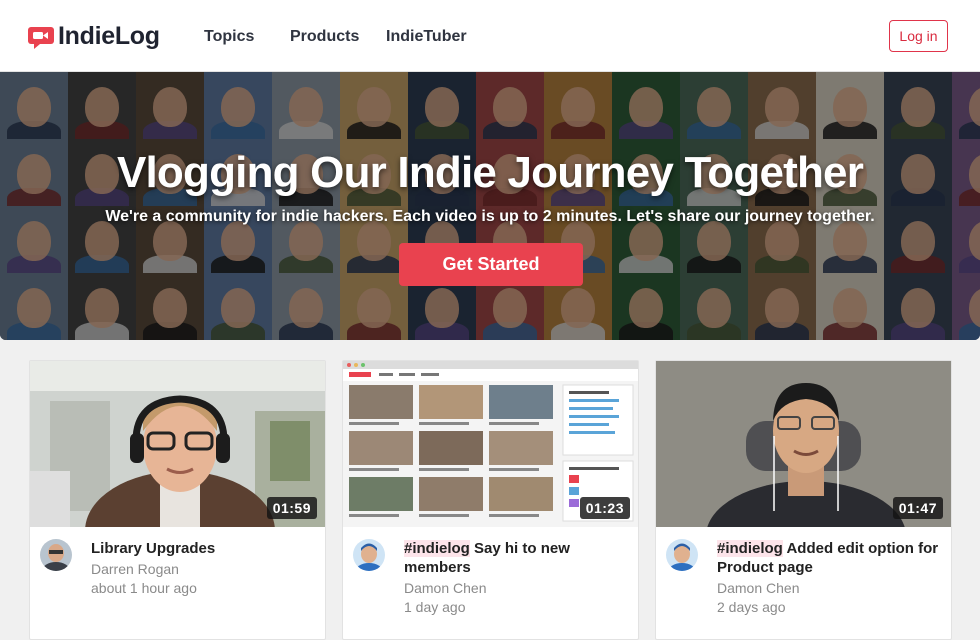  I want to click on video-camera-icon, so click(41, 37).